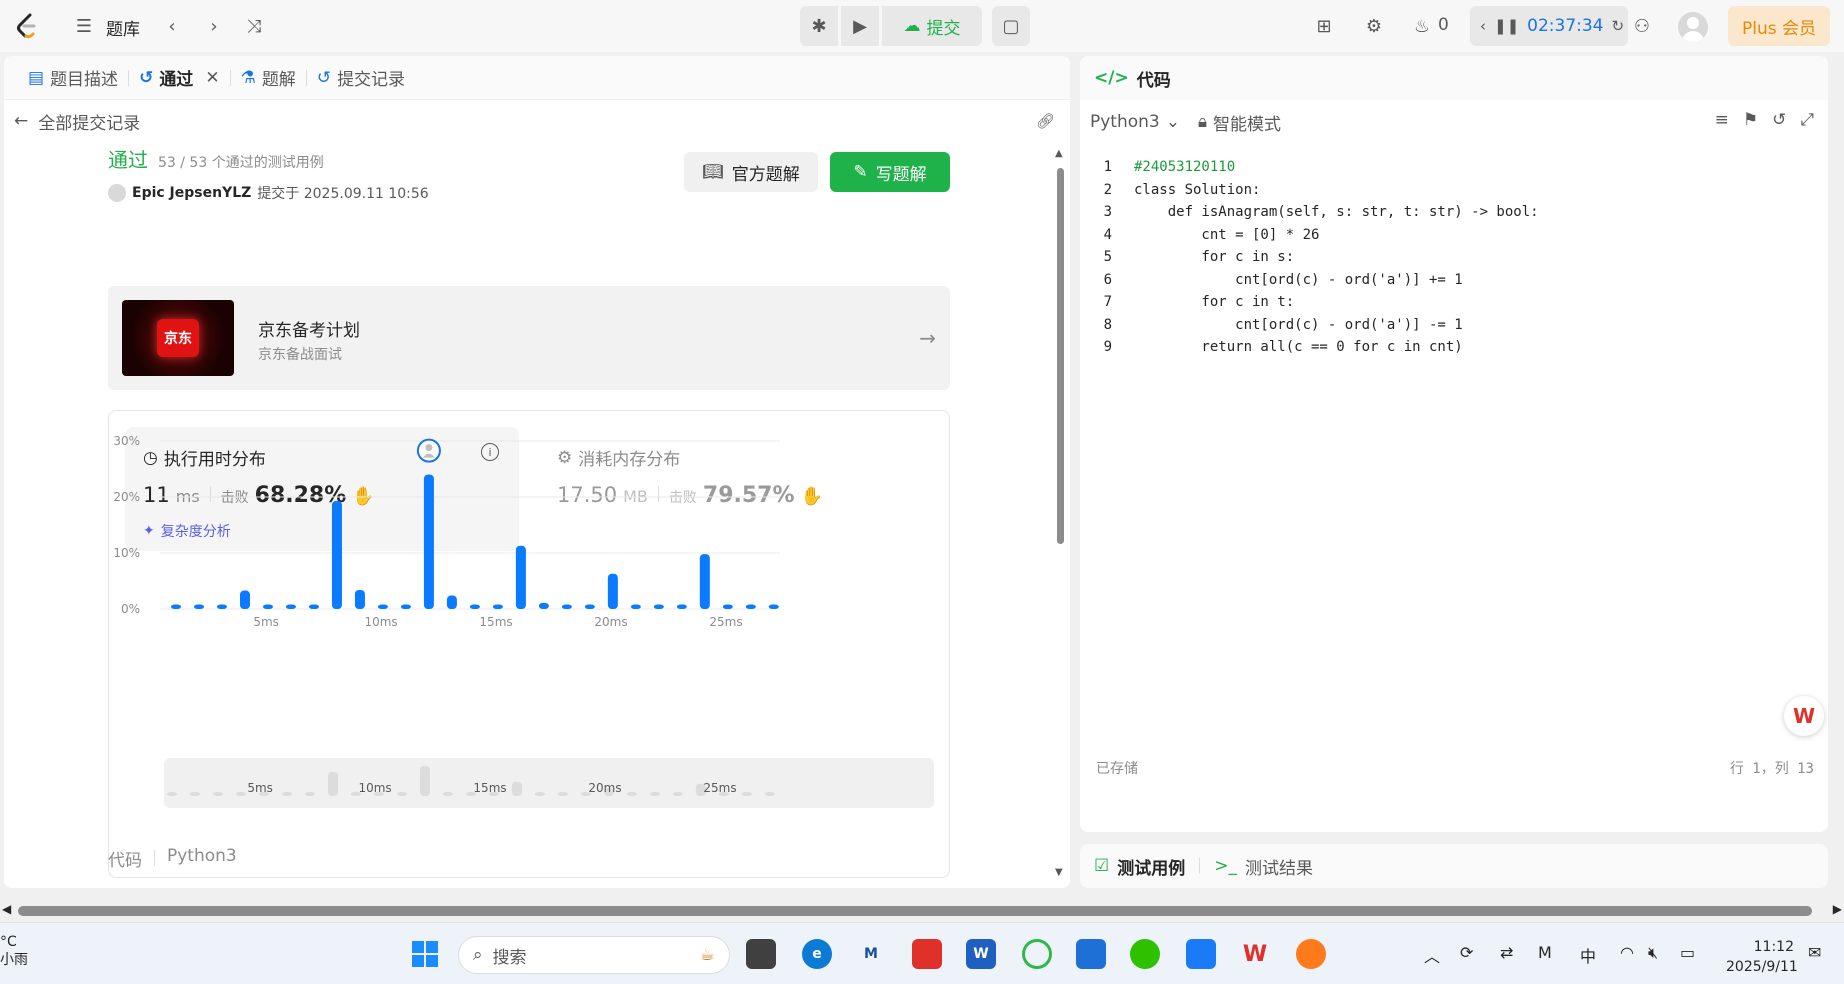 The image size is (1844, 984). Describe the element at coordinates (860, 26) in the screenshot. I see `run-button: ▶` at that location.